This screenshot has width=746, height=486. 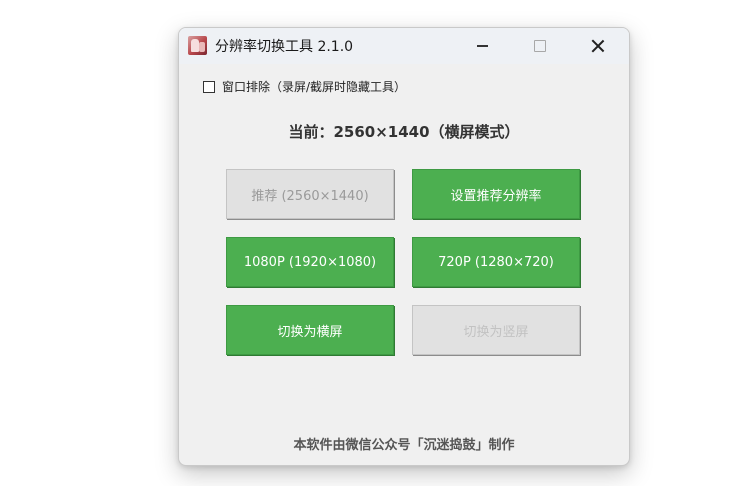 I want to click on switch-landscape-button: 切换为横屏, so click(x=310, y=330).